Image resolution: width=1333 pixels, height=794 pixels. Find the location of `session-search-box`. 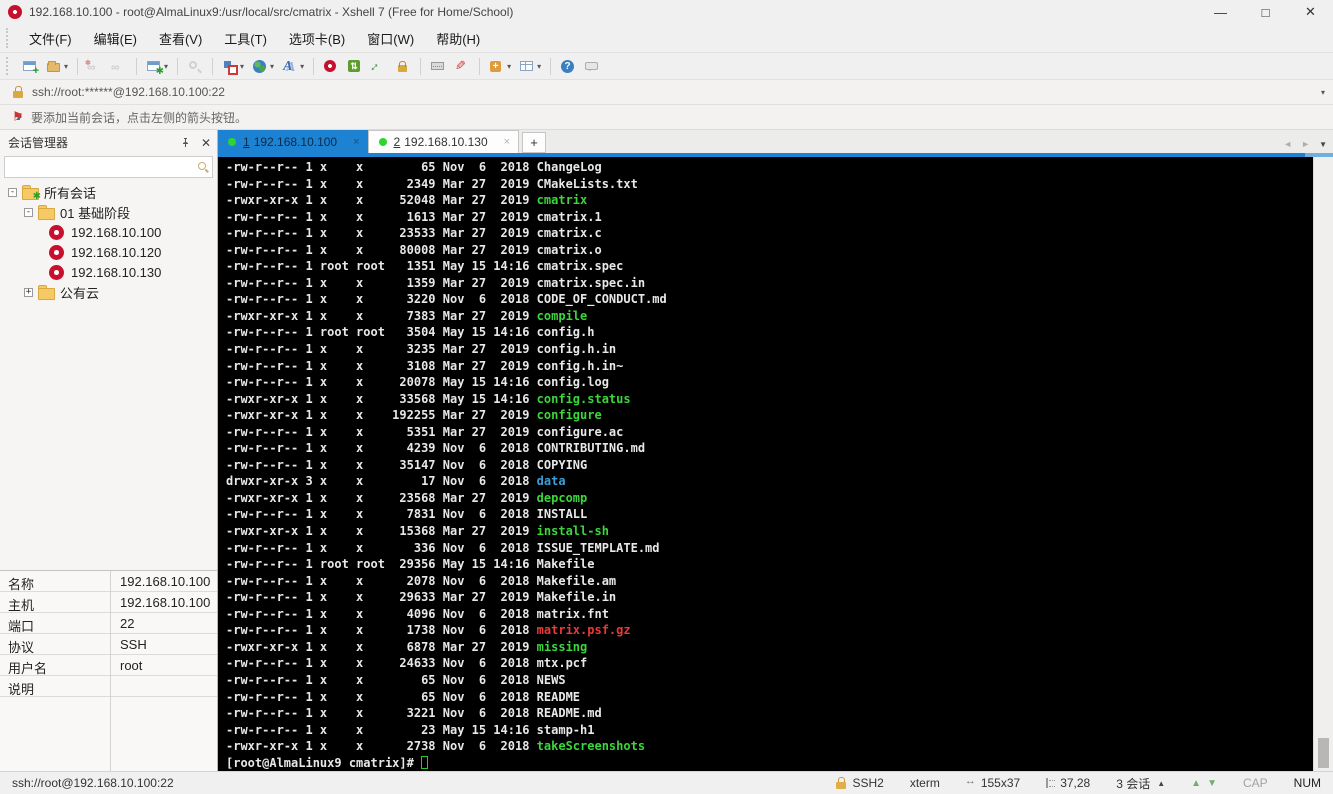

session-search-box is located at coordinates (108, 167).